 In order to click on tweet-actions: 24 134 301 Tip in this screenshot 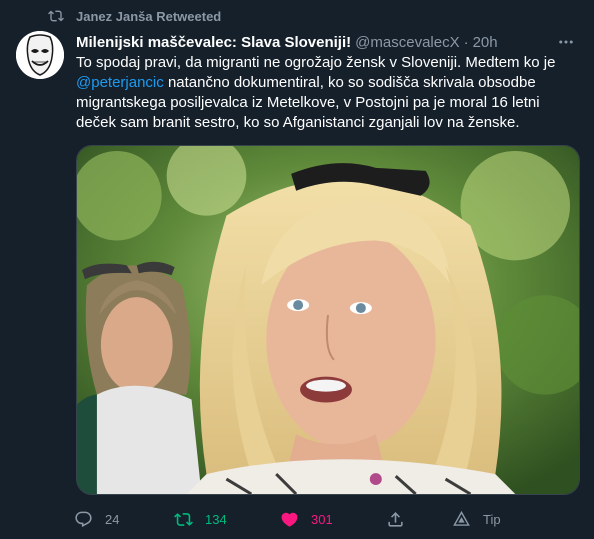, I will do `click(289, 519)`.